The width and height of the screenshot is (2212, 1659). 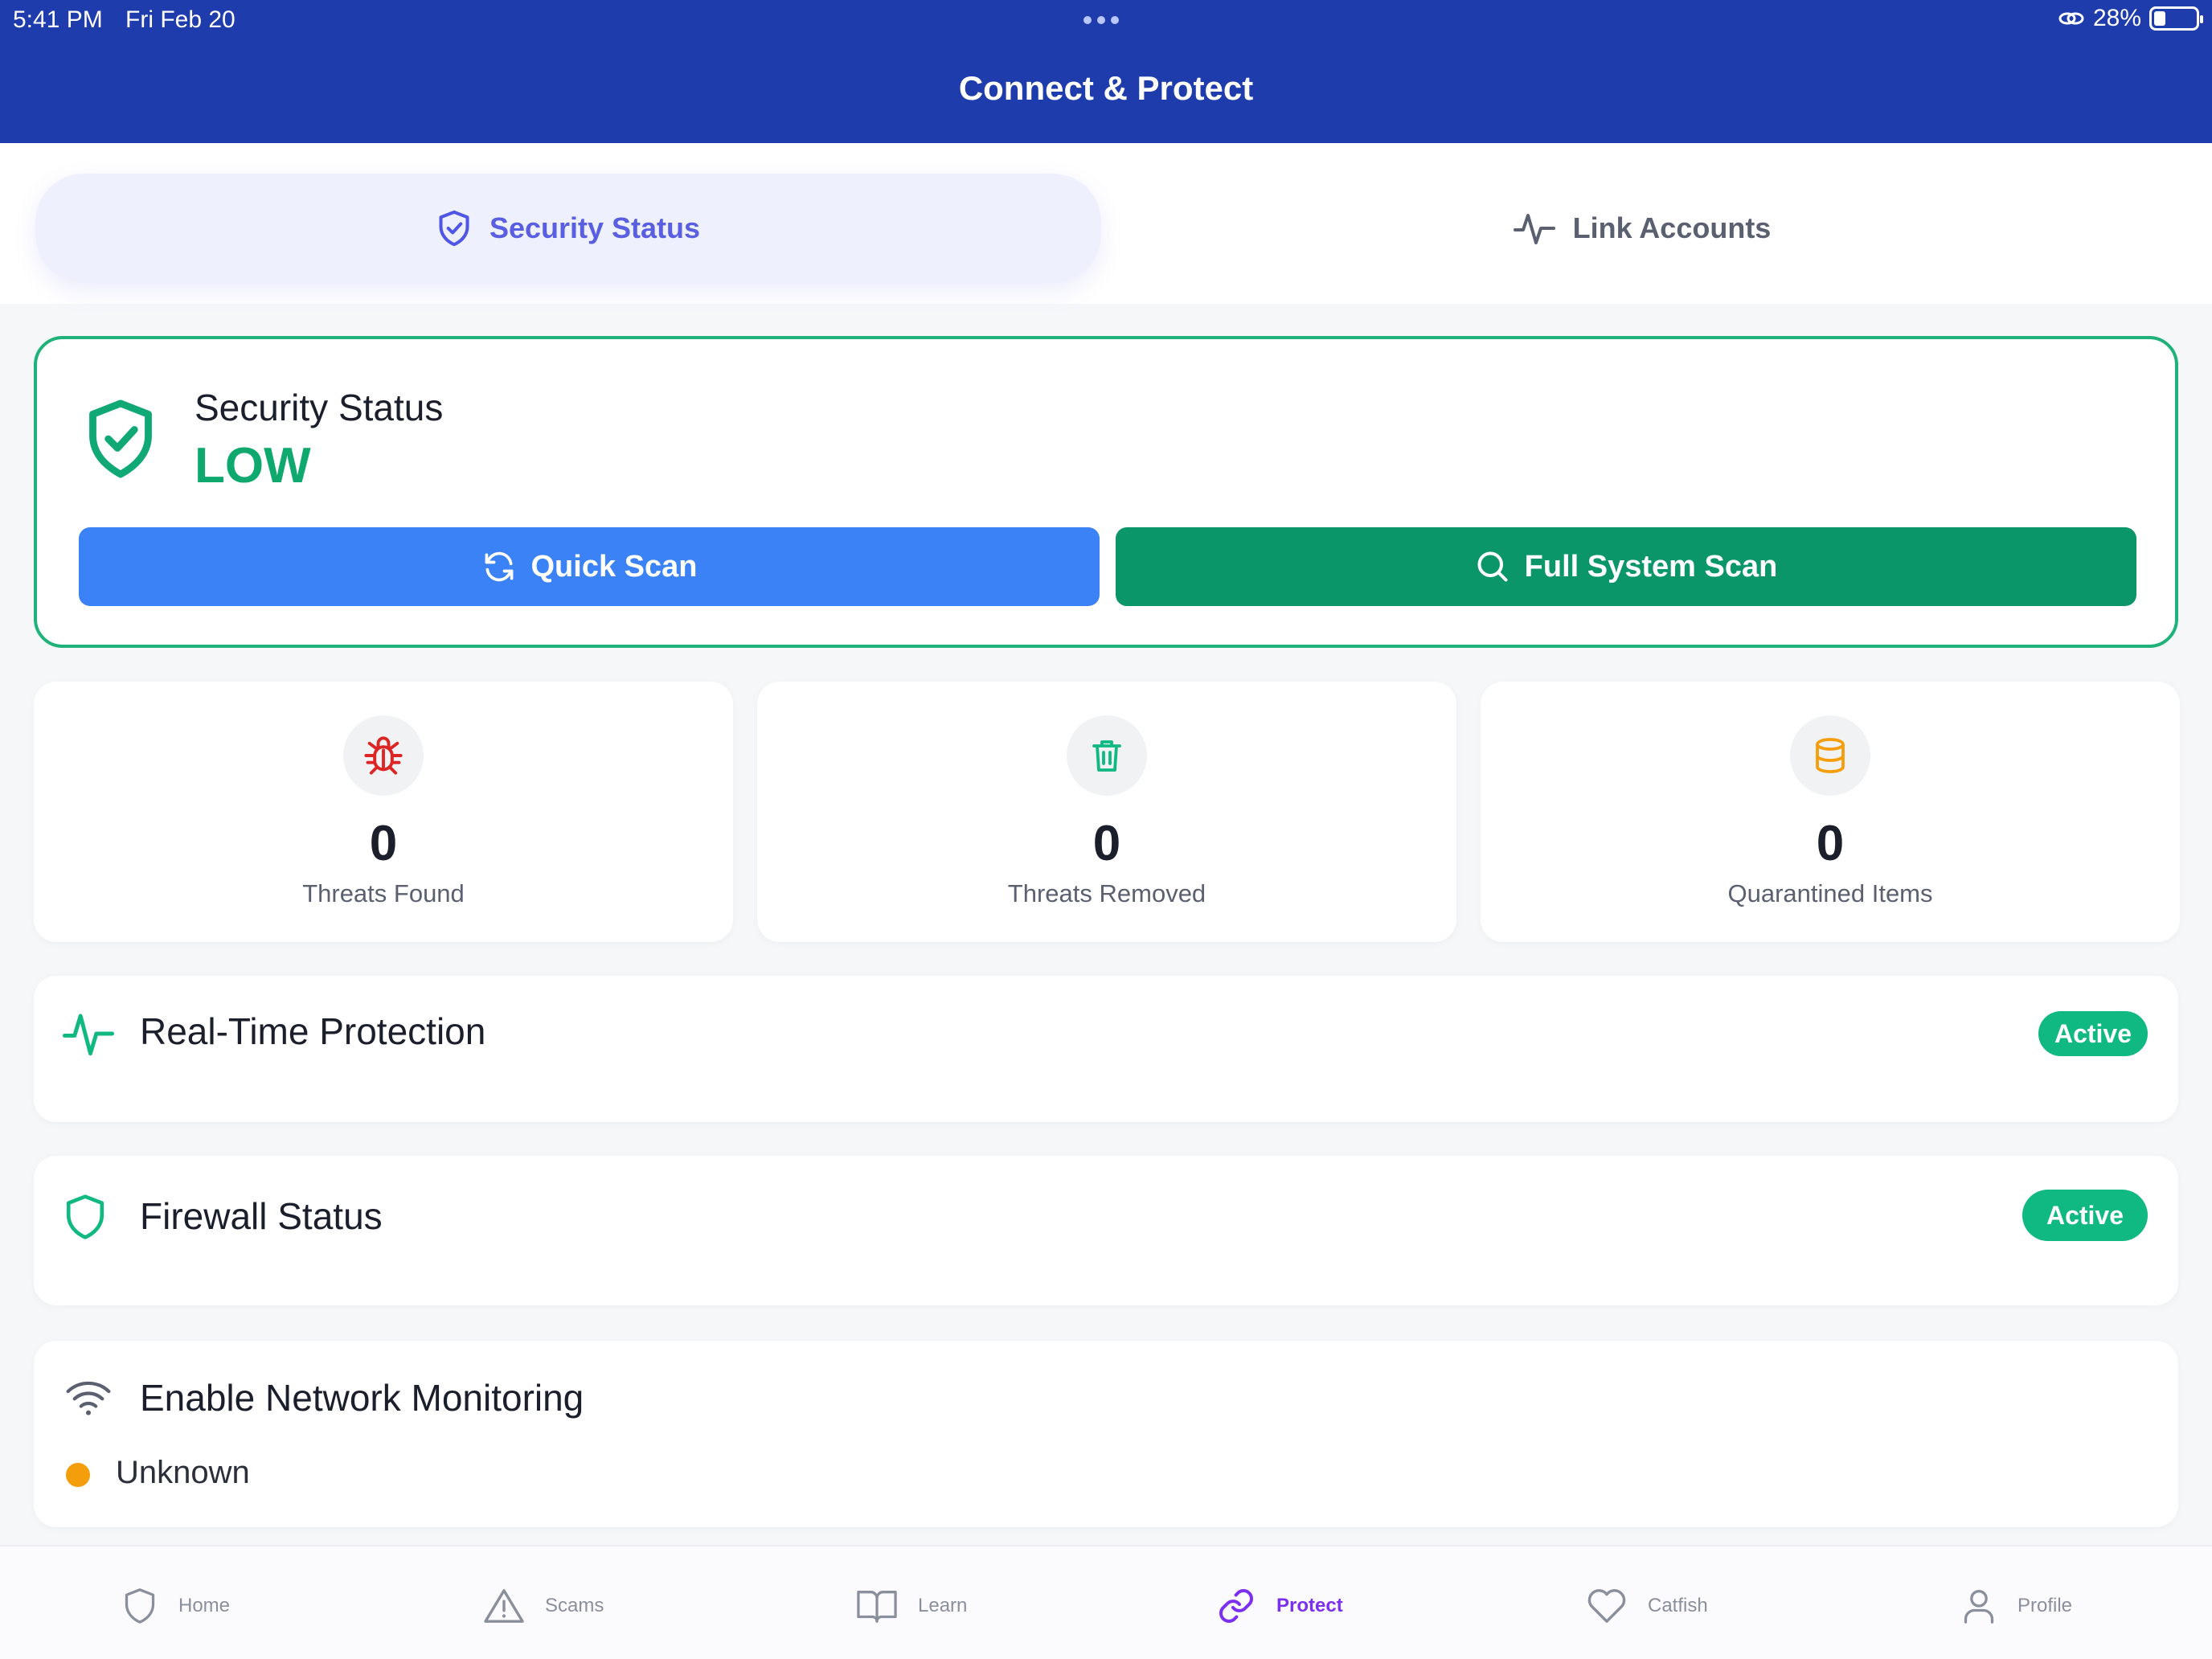 I want to click on page-title: Connect & Protect, so click(x=1106, y=88).